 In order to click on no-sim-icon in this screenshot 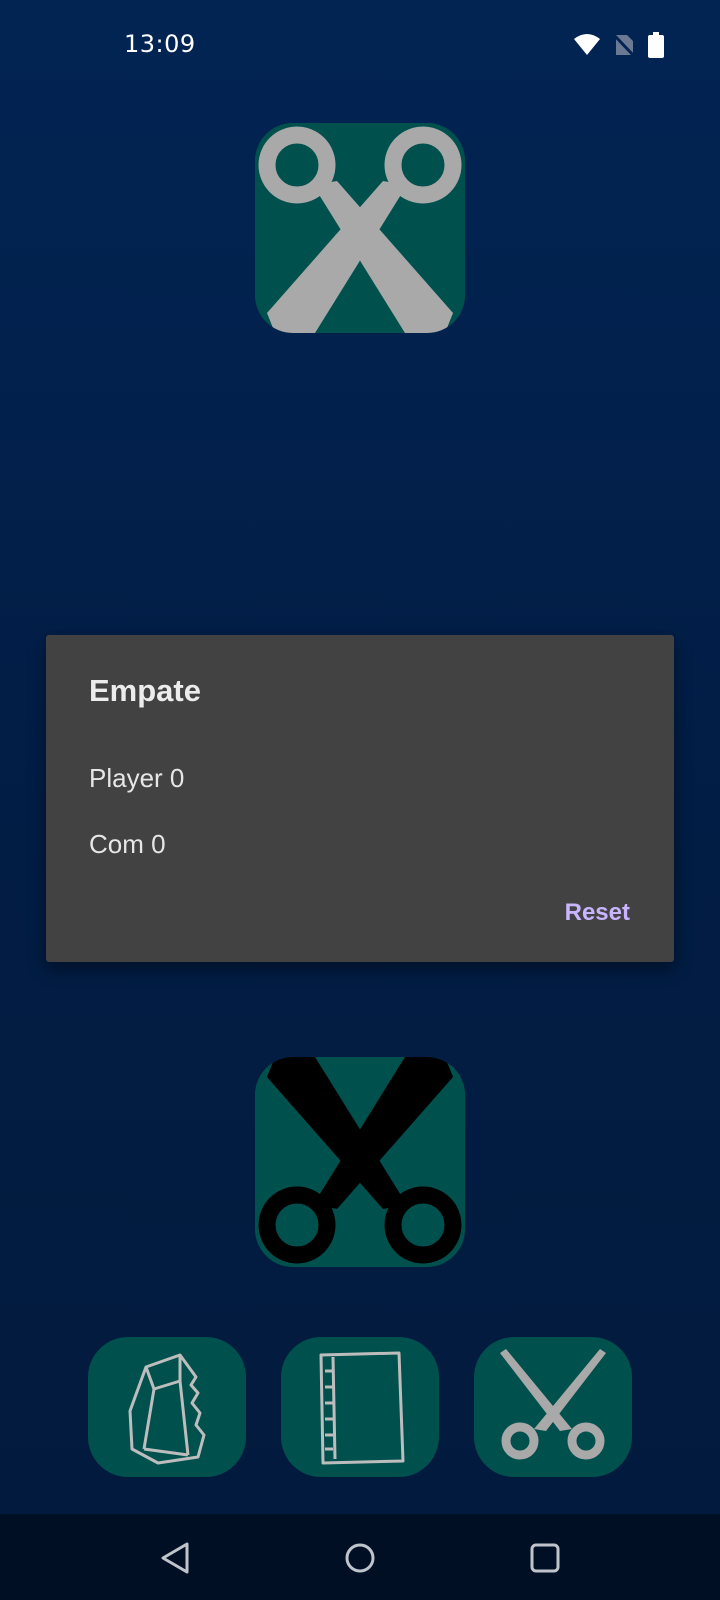, I will do `click(624, 45)`.